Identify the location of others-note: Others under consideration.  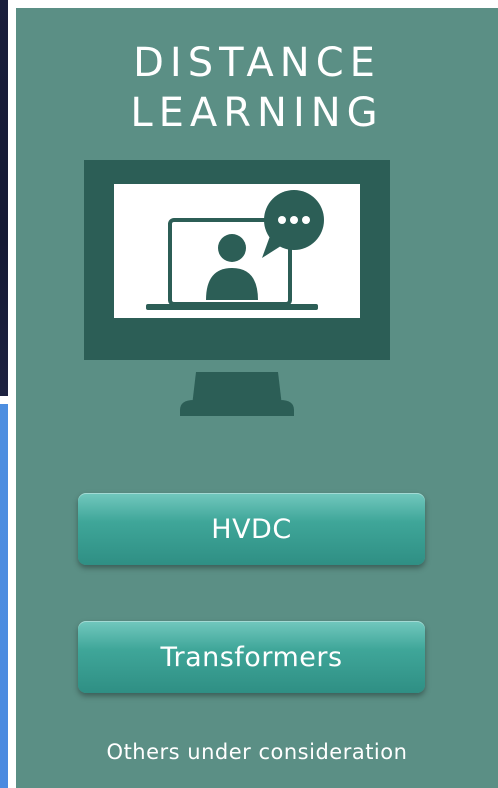
(257, 752).